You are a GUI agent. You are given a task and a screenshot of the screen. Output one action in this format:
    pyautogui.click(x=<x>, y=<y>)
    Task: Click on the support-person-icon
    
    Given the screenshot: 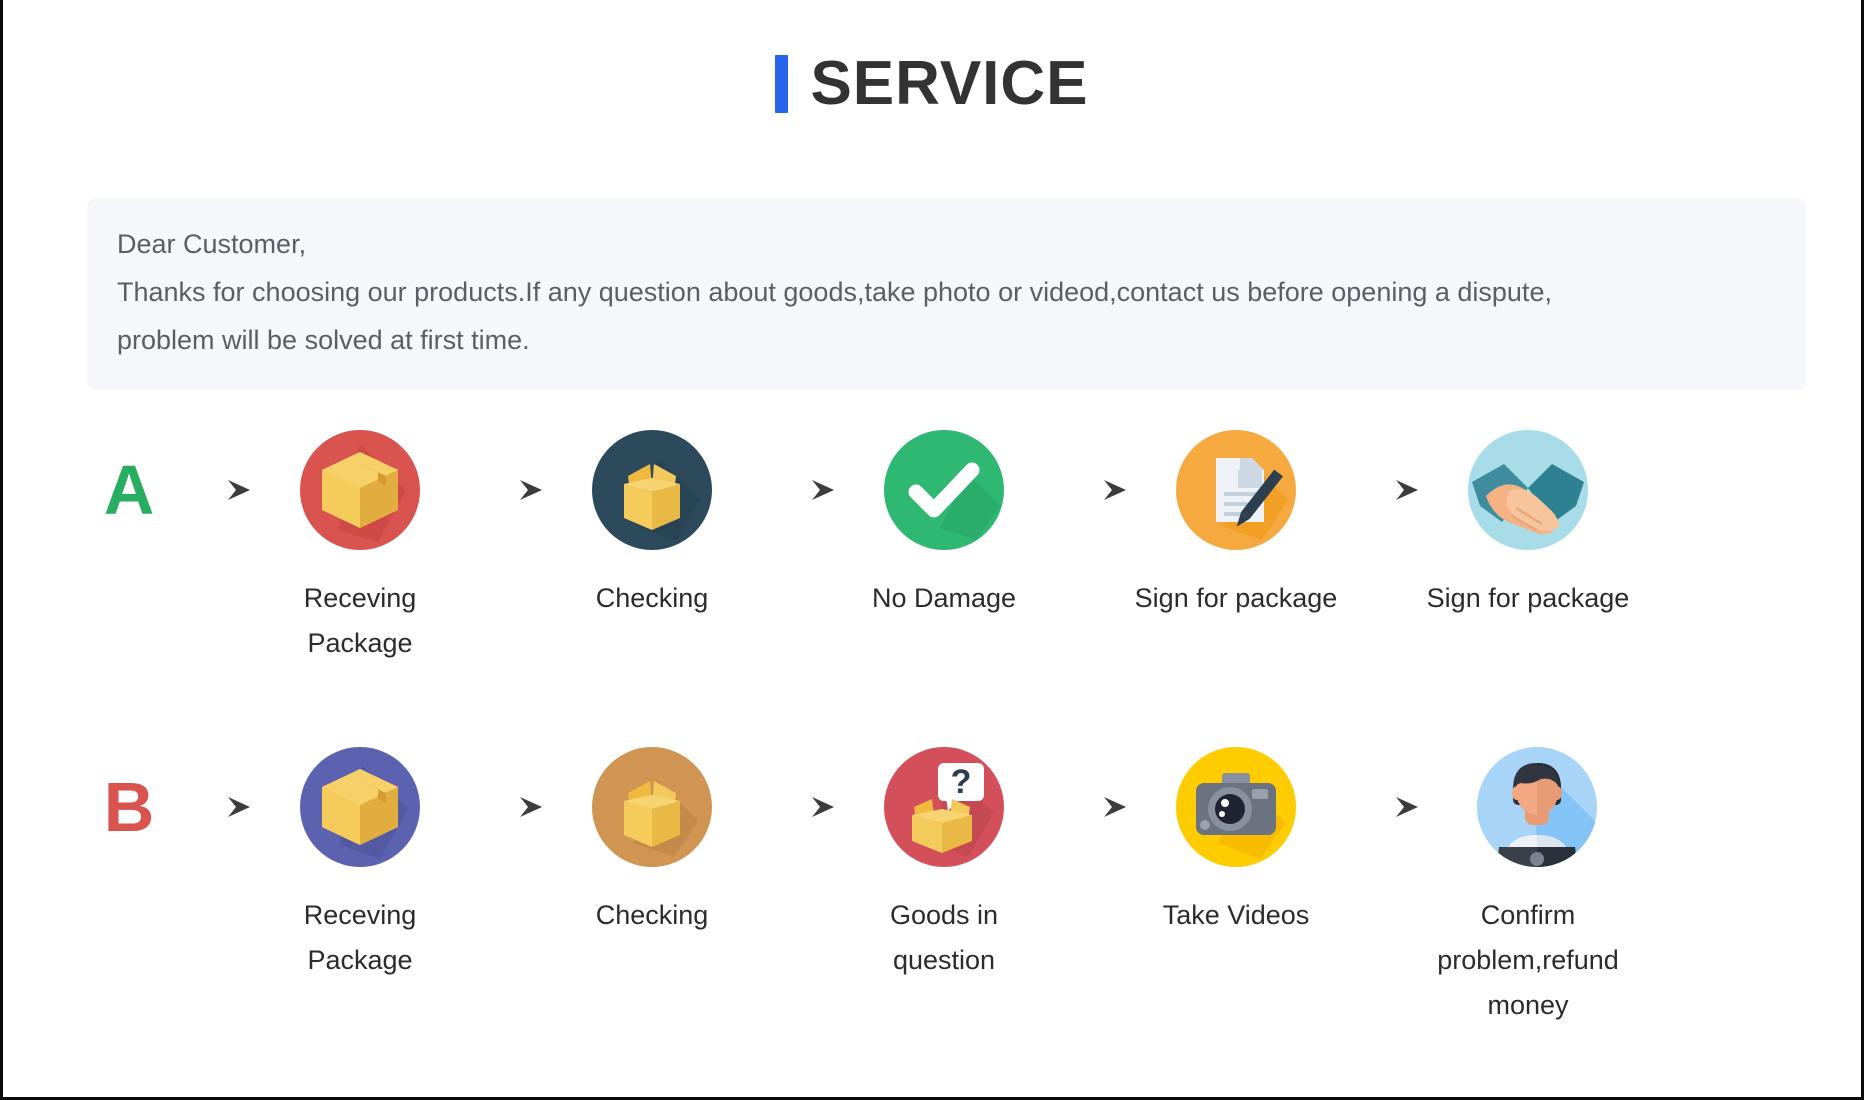 What is the action you would take?
    pyautogui.click(x=1536, y=807)
    